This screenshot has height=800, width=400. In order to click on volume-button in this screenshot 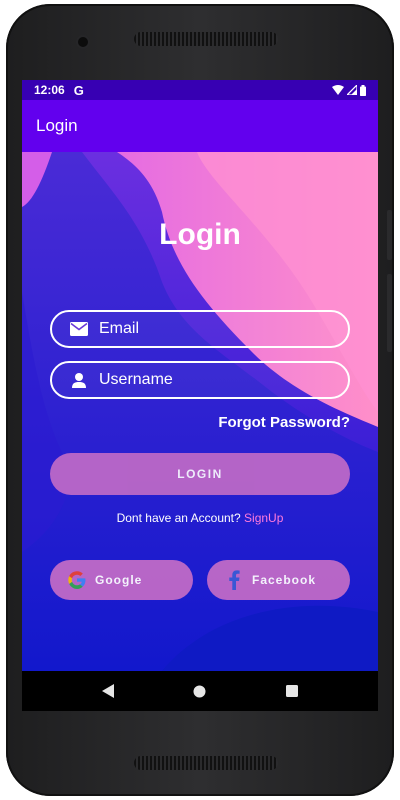, I will do `click(389, 235)`.